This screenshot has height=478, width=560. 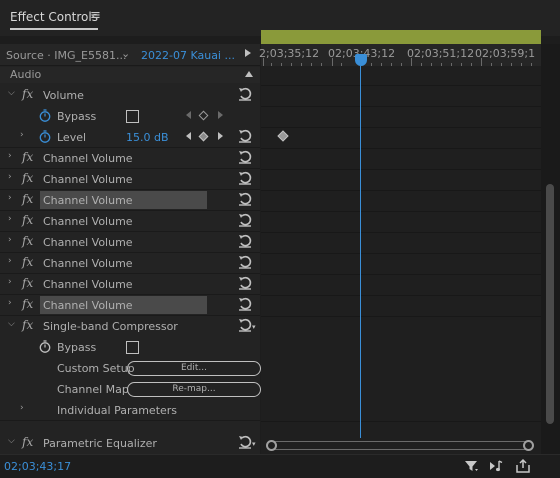 What do you see at coordinates (125, 53) in the screenshot?
I see `chevron-down-icon: ⌄` at bounding box center [125, 53].